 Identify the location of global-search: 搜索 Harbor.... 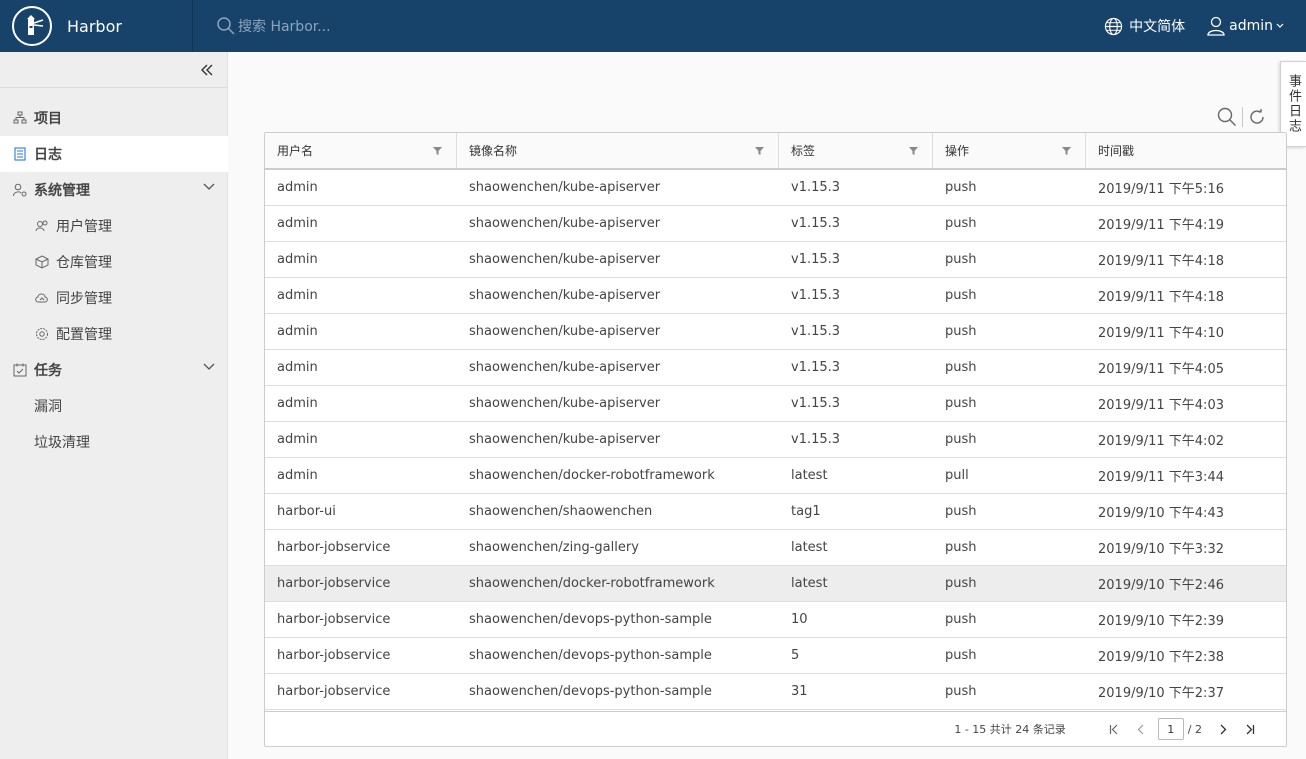
(416, 26).